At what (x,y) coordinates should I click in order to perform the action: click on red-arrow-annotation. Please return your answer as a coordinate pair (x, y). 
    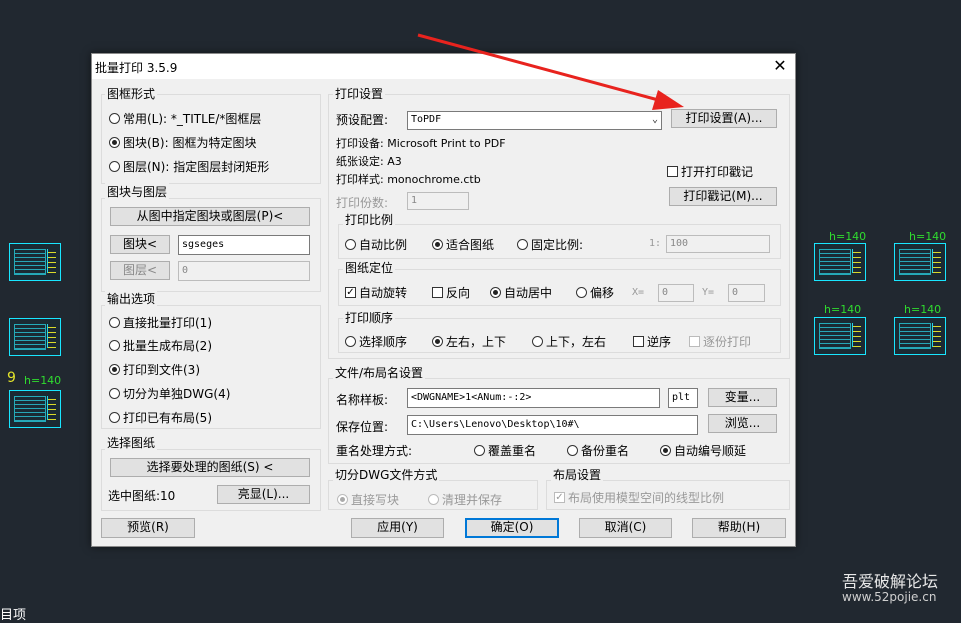
    Looking at the image, I should click on (550, 71).